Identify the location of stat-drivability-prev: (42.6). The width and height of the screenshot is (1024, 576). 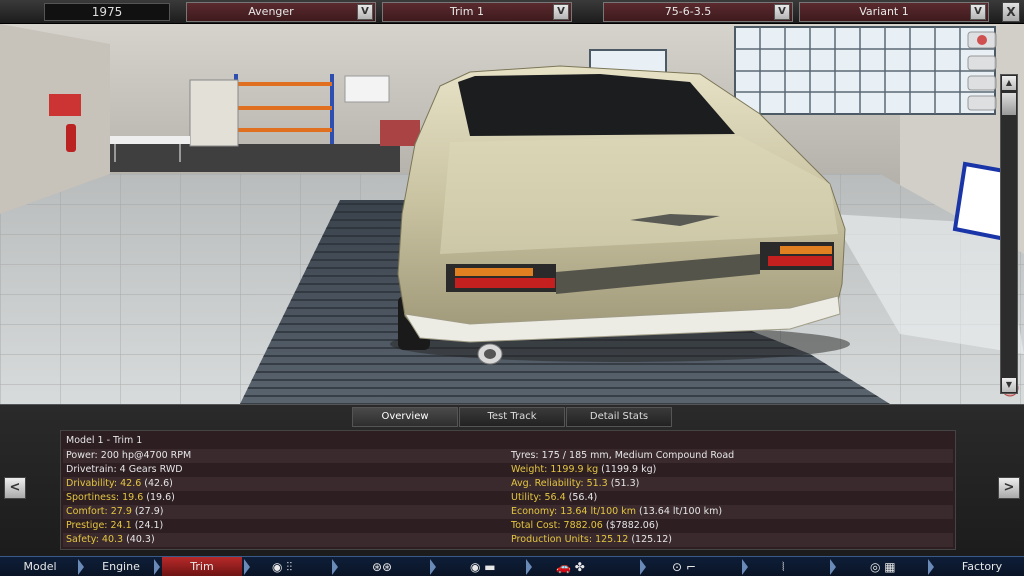
(157, 483).